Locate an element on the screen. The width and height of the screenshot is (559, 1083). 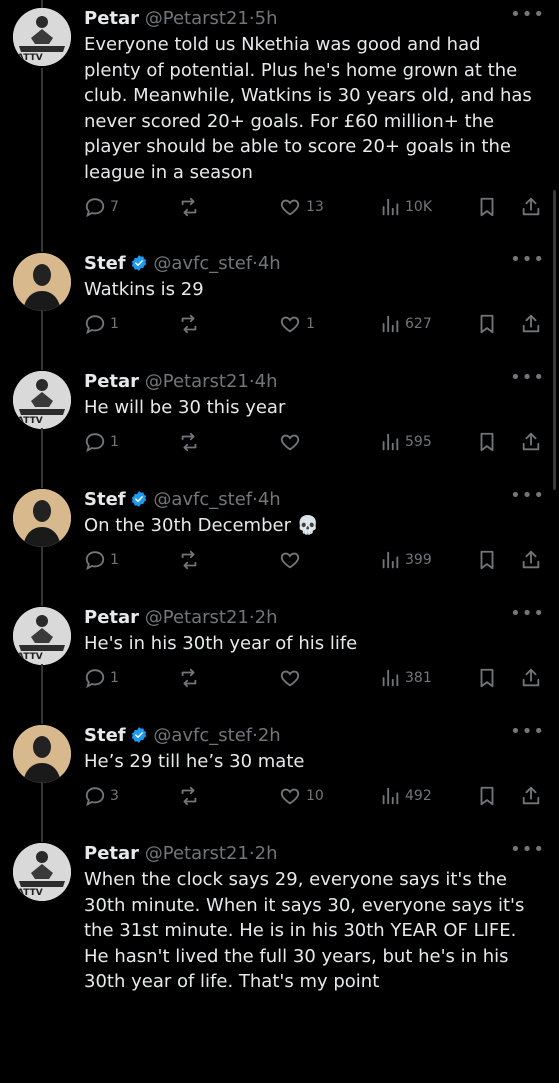
views-button: 10K is located at coordinates (405, 207).